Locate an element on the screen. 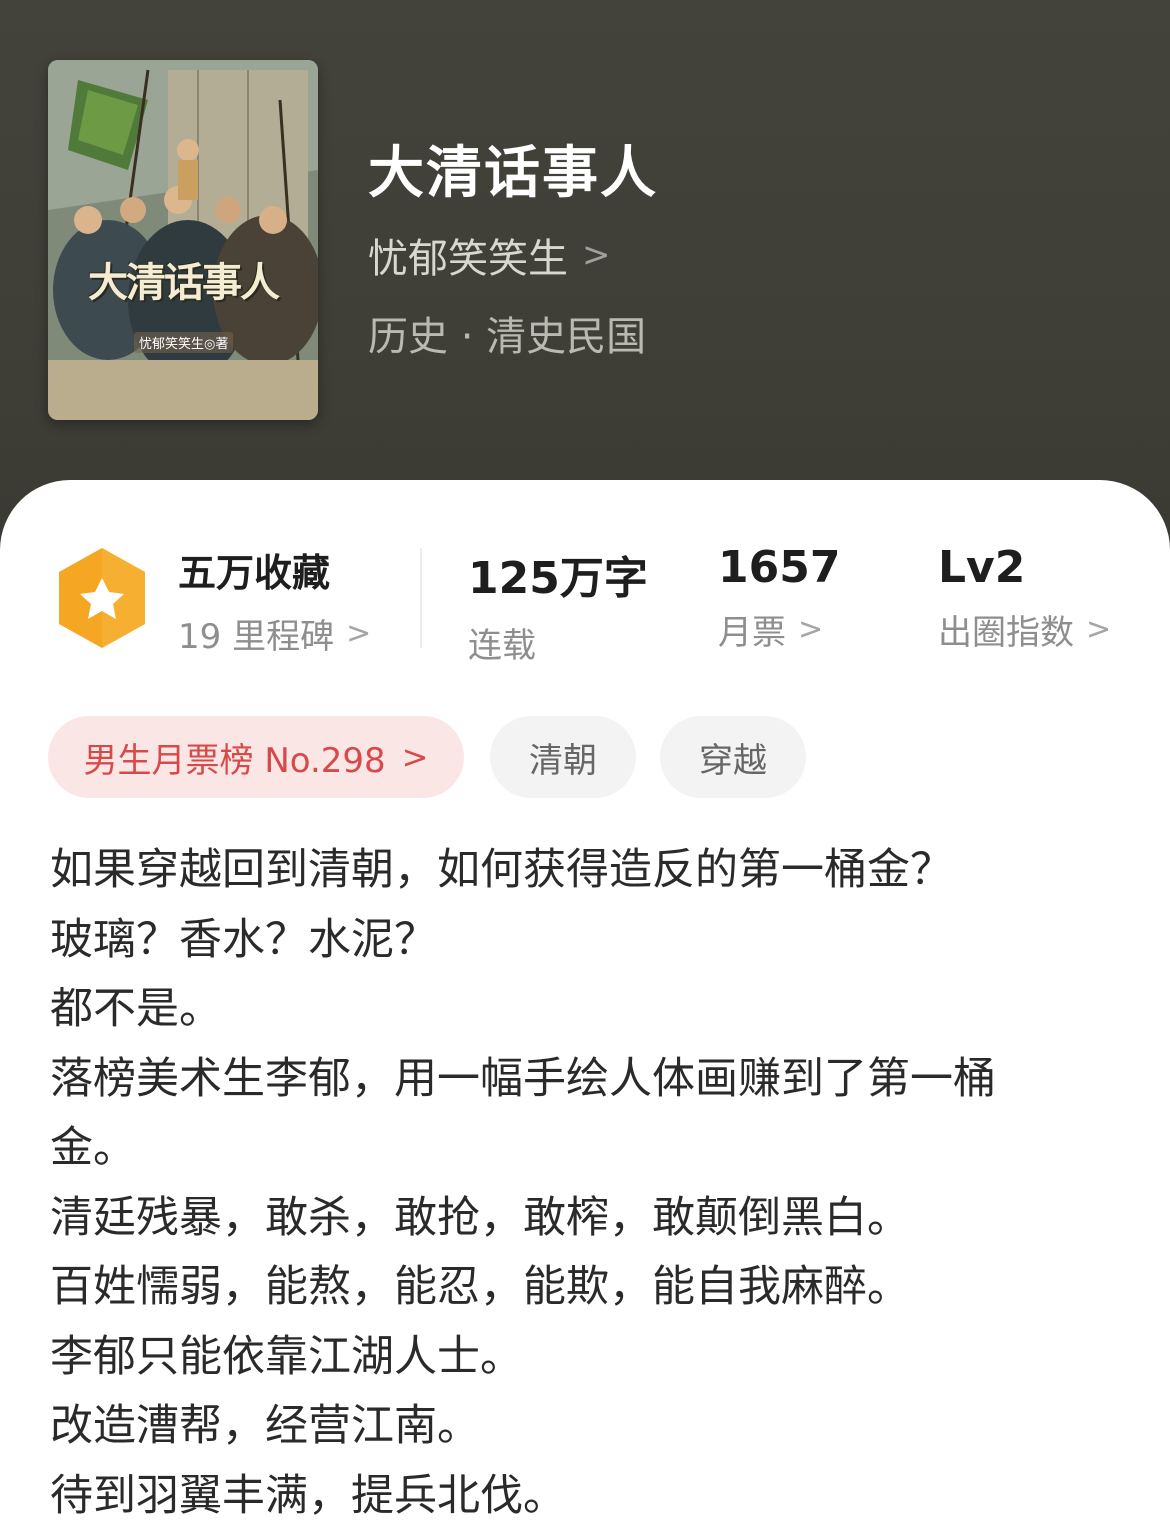 Image resolution: width=1170 pixels, height=1532 pixels. description-line: 李郁只能依靠江湖人士。 is located at coordinates (286, 1356).